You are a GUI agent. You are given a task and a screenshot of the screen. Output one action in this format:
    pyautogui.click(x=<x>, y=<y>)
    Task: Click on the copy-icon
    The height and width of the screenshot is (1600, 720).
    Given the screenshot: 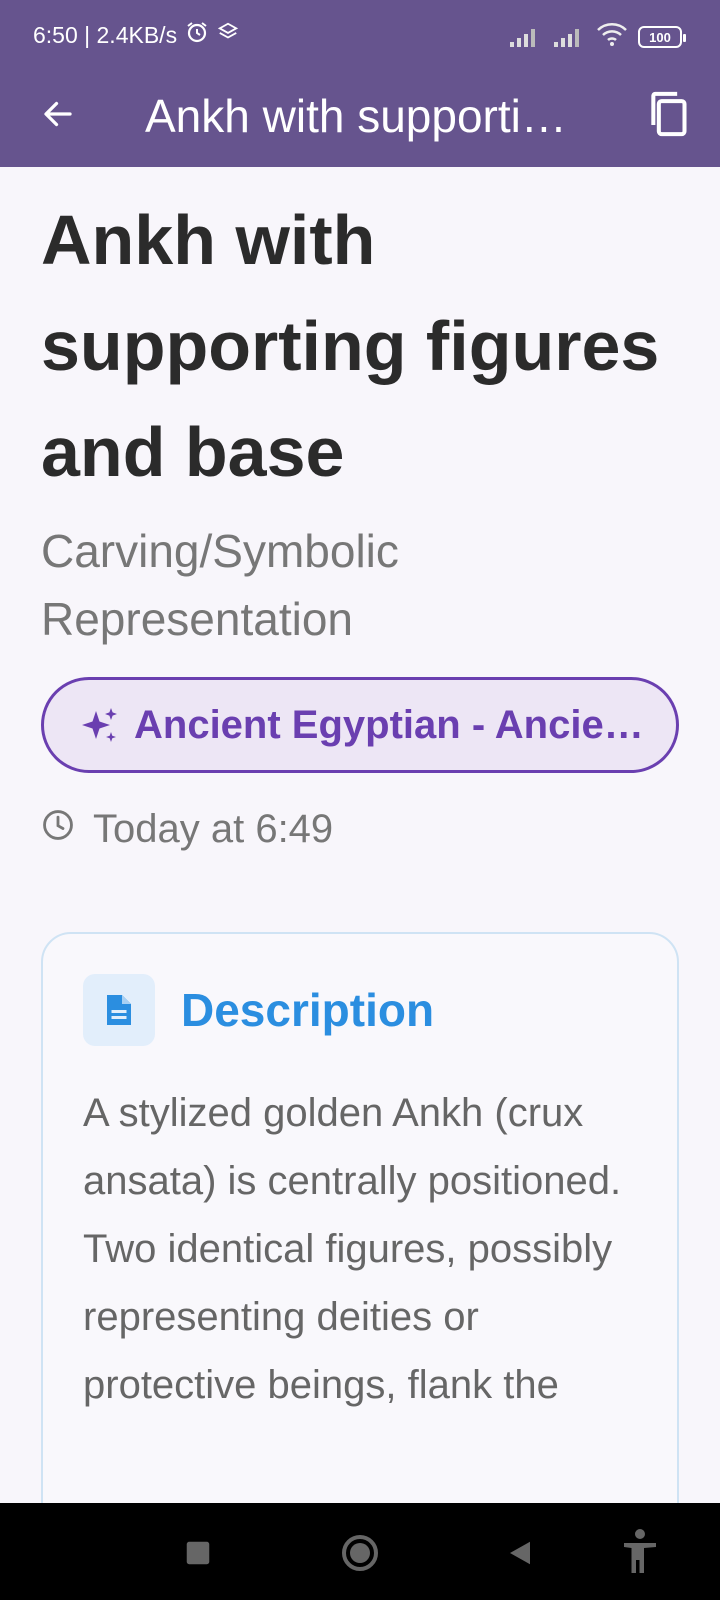 What is the action you would take?
    pyautogui.click(x=668, y=116)
    